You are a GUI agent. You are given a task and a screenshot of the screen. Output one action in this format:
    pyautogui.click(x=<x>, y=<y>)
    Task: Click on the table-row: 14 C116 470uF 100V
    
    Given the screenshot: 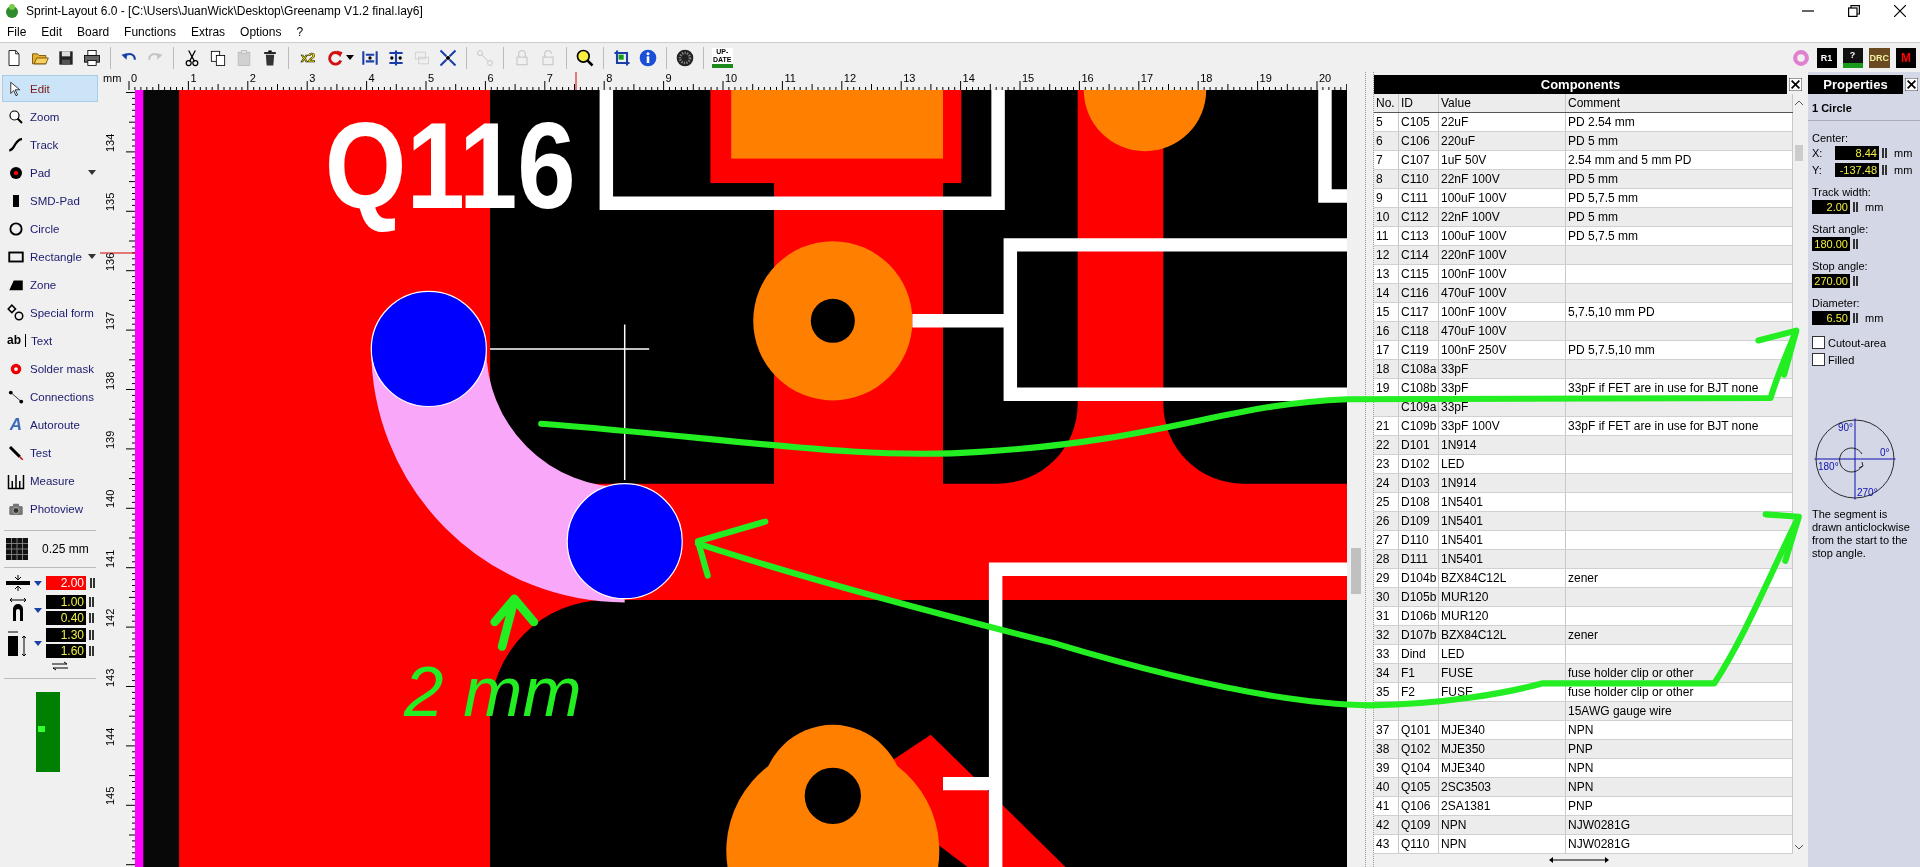 What is the action you would take?
    pyautogui.click(x=1583, y=293)
    